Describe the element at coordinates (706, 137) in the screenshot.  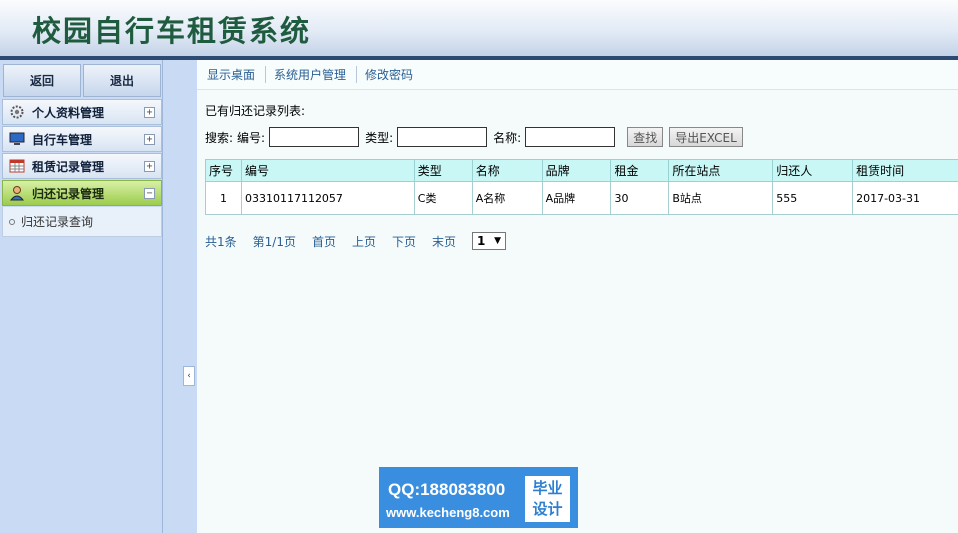
I see `export-excel-button: 导出EXCEL` at that location.